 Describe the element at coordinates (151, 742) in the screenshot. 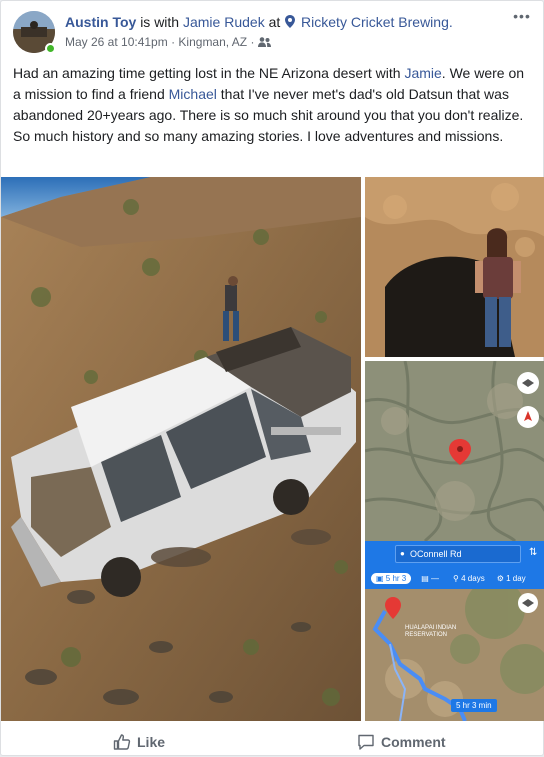

I see `like-label: Like` at that location.